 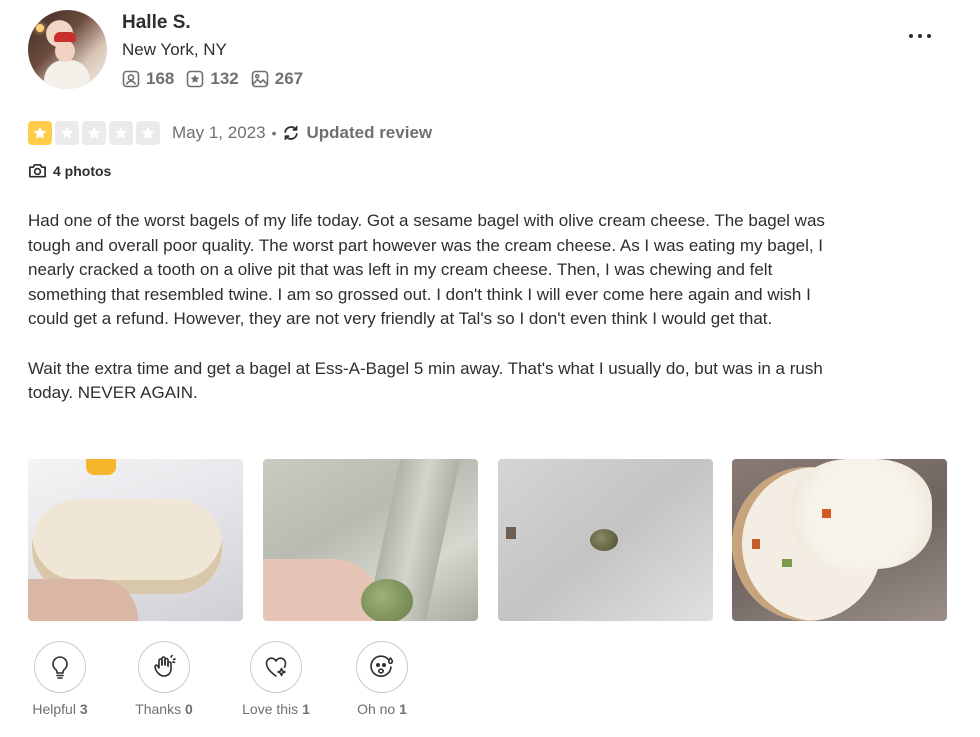 I want to click on friends-stat: 168, so click(x=148, y=79).